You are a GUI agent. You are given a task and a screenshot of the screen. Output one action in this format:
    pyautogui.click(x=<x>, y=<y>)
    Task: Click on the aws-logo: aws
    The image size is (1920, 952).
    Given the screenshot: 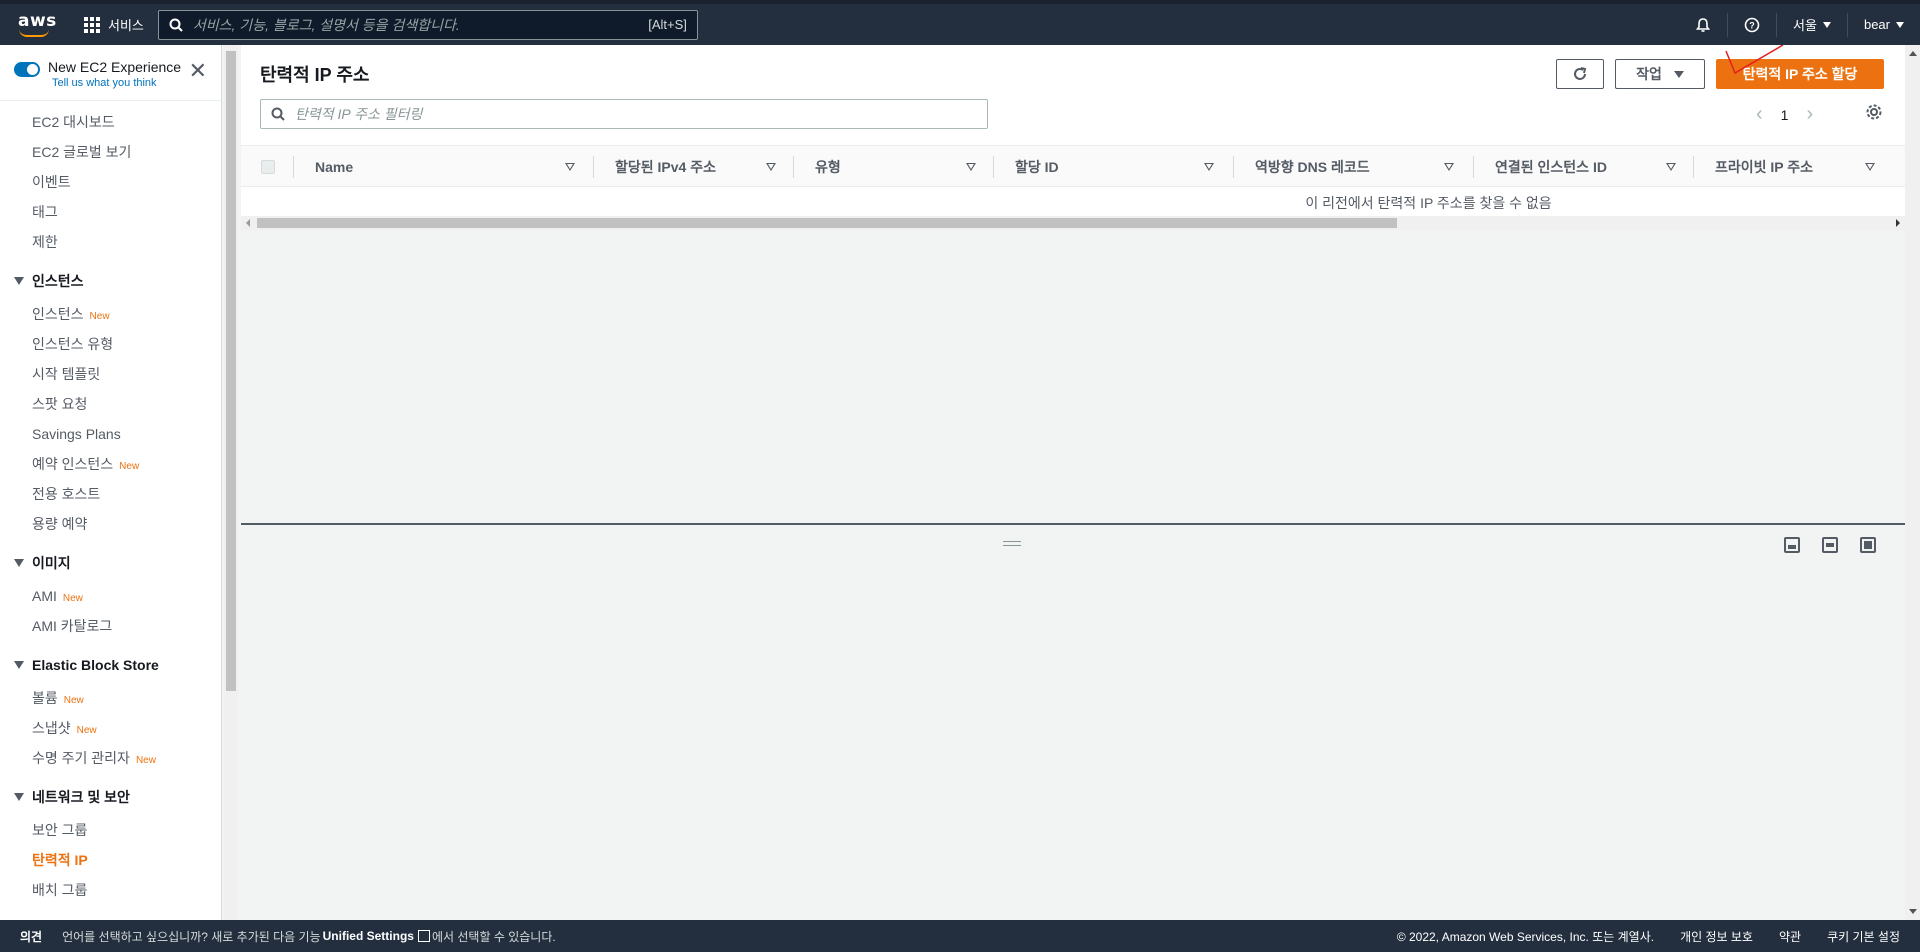 What is the action you would take?
    pyautogui.click(x=42, y=25)
    